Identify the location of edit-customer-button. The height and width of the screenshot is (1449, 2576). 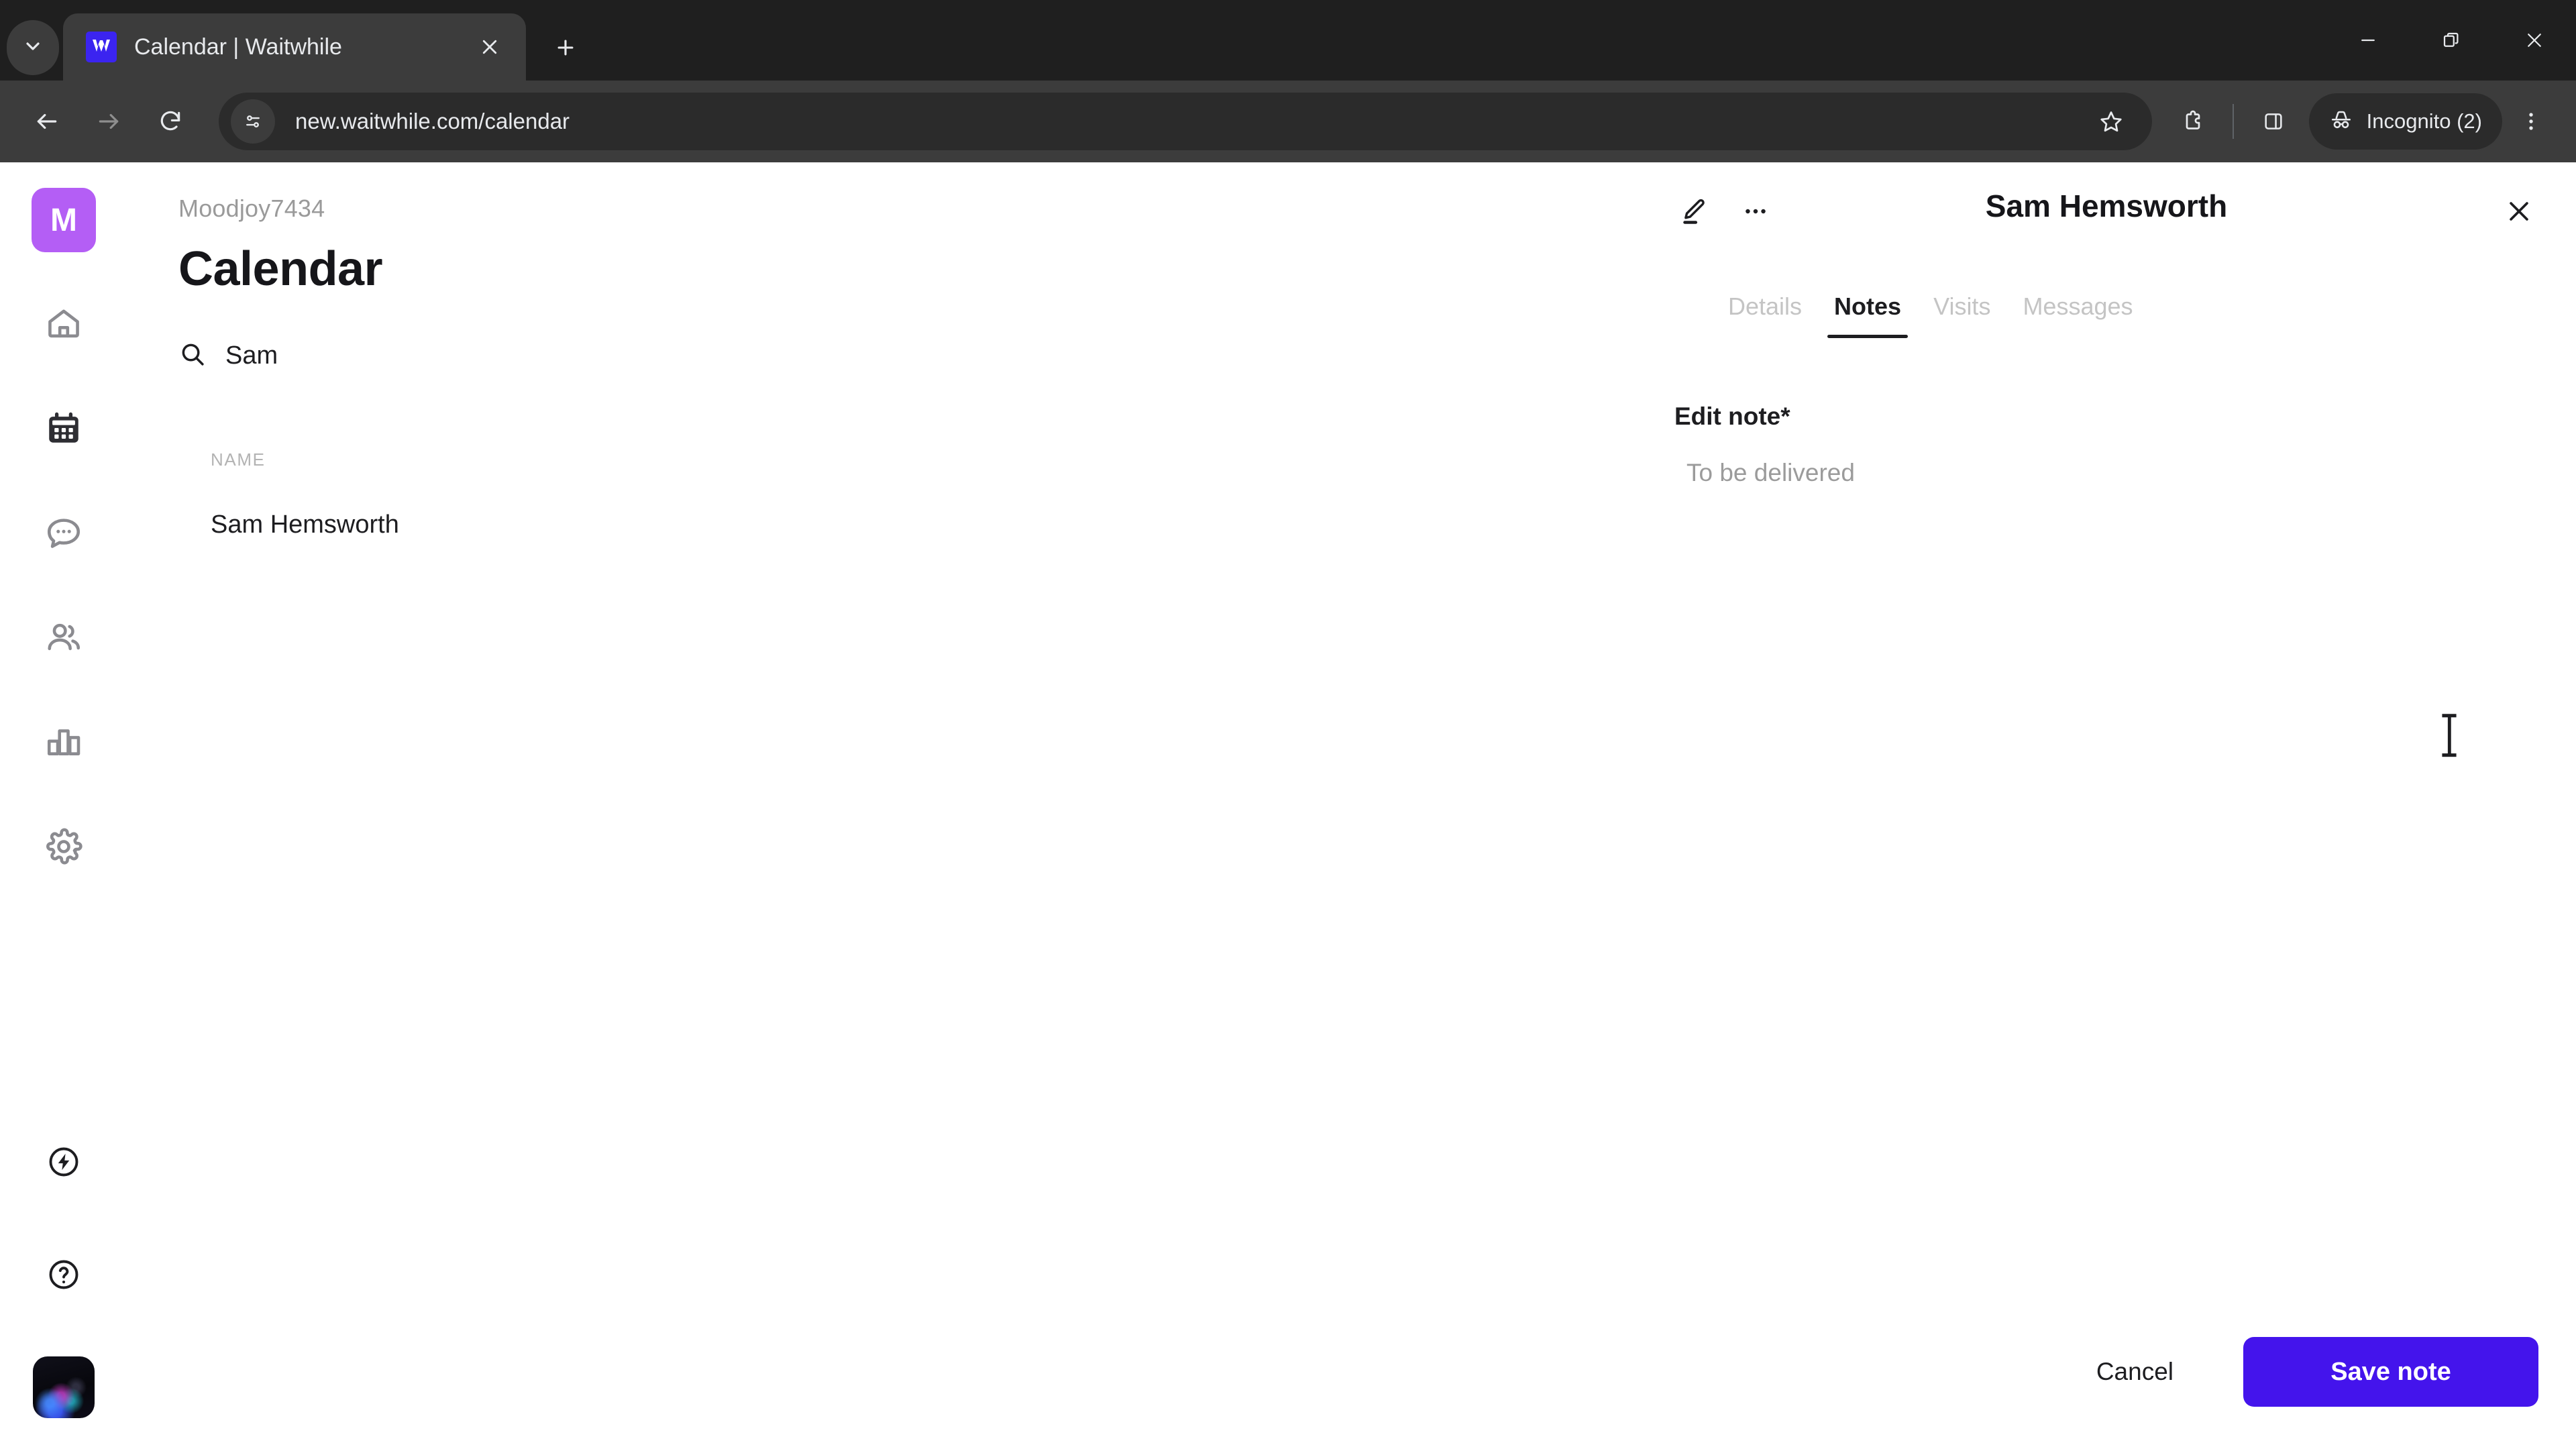
(1694, 212).